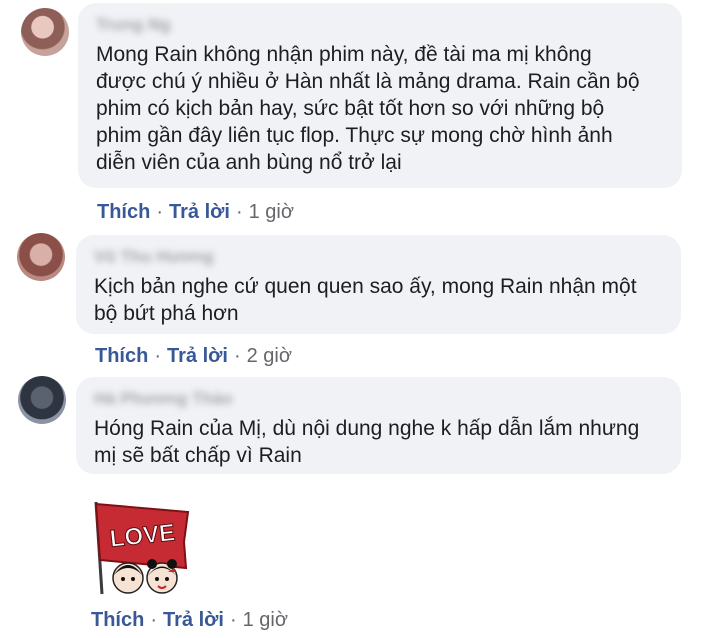 Image resolution: width=722 pixels, height=638 pixels. I want to click on timestamp: 2 giờ, so click(269, 356).